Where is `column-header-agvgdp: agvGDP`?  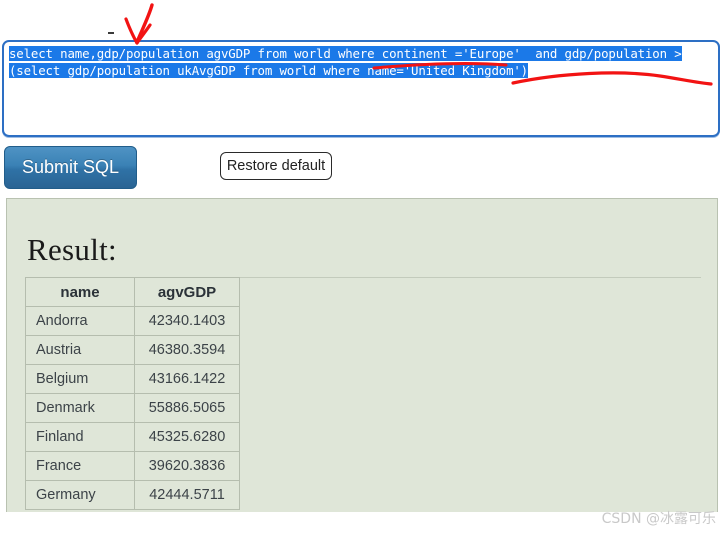
column-header-agvgdp: agvGDP is located at coordinates (187, 292).